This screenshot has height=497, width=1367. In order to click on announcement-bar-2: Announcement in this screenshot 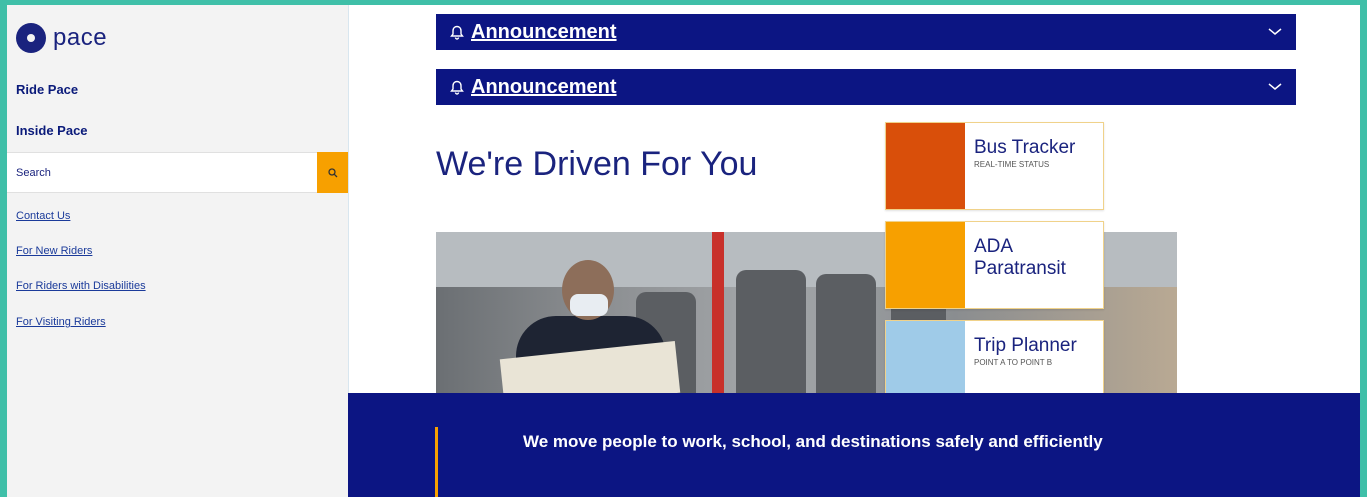, I will do `click(866, 87)`.